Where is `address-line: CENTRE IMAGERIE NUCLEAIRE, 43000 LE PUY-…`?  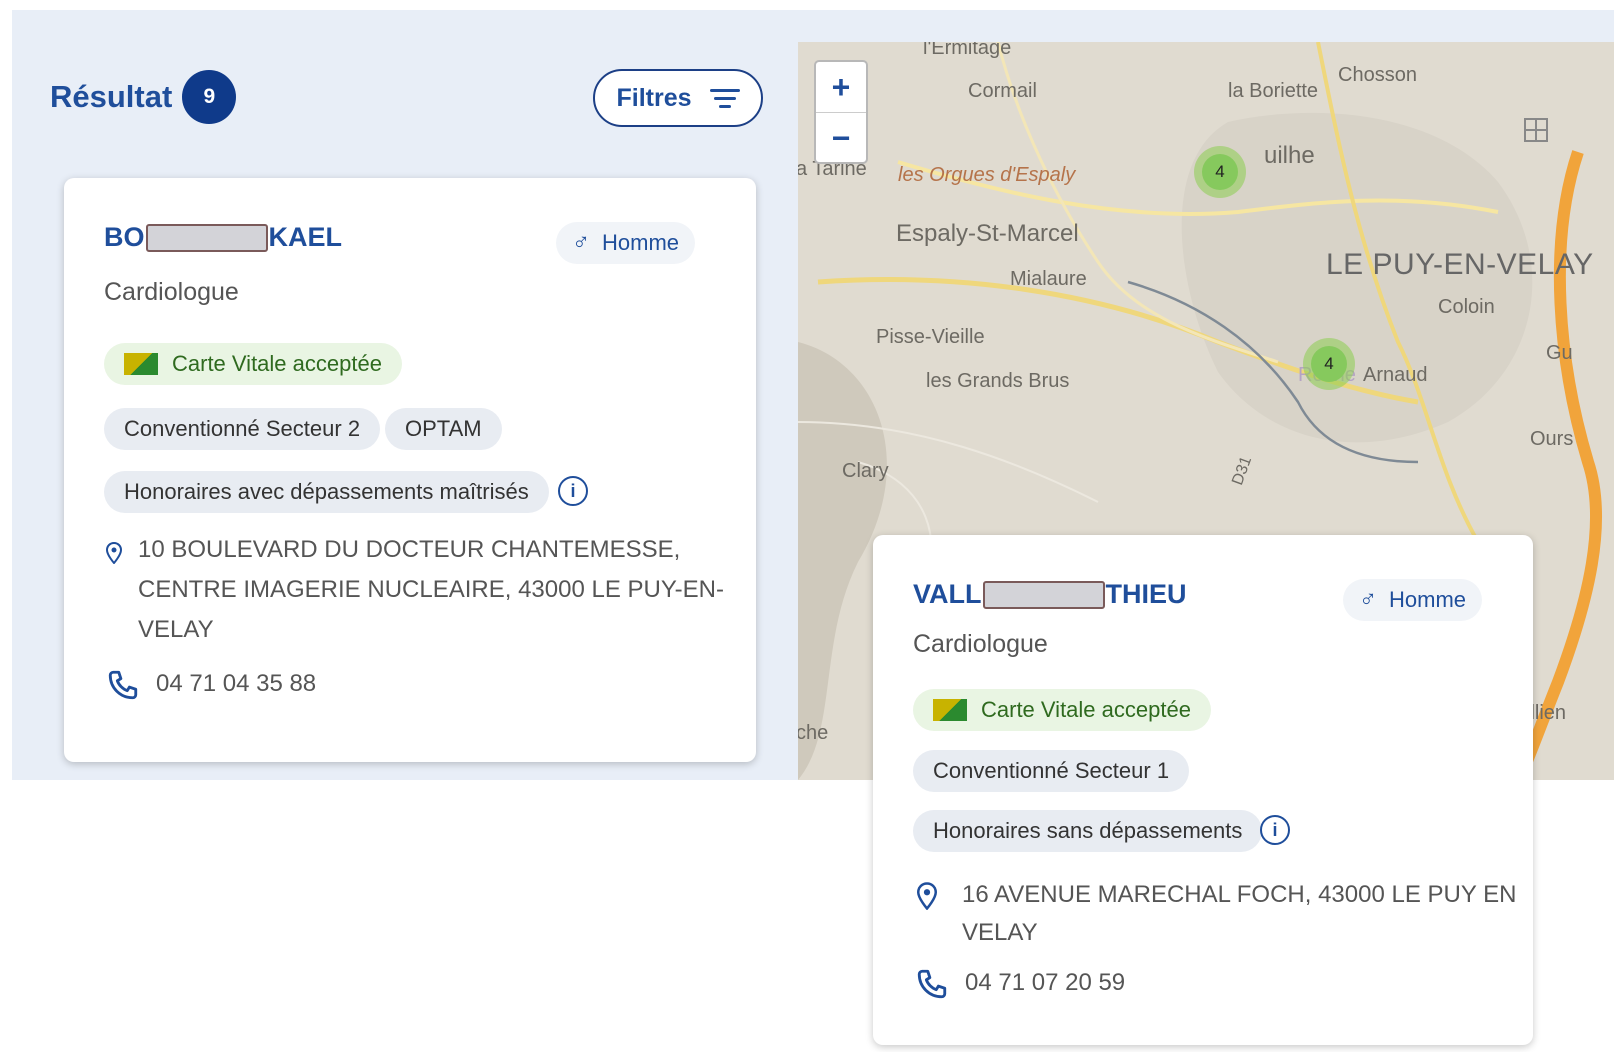 address-line: CENTRE IMAGERIE NUCLEAIRE, 43000 LE PUY-… is located at coordinates (431, 589).